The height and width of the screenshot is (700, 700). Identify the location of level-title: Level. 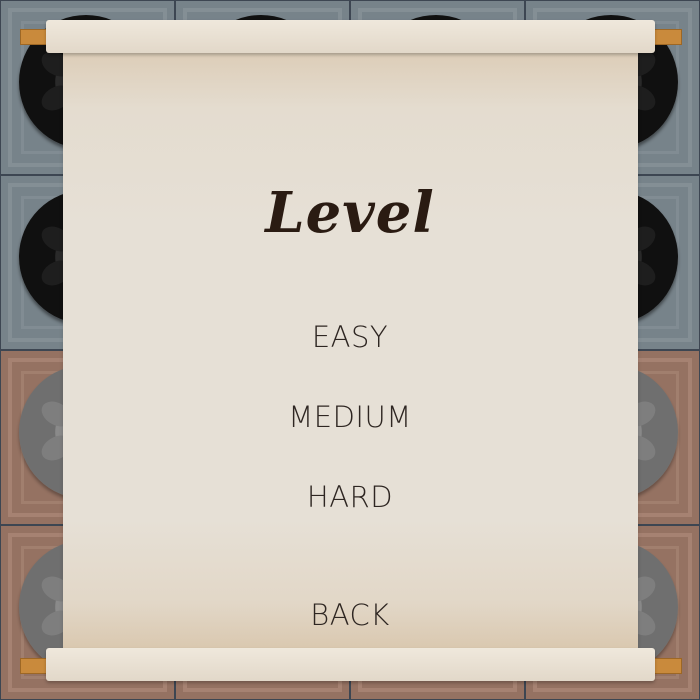
(350, 213).